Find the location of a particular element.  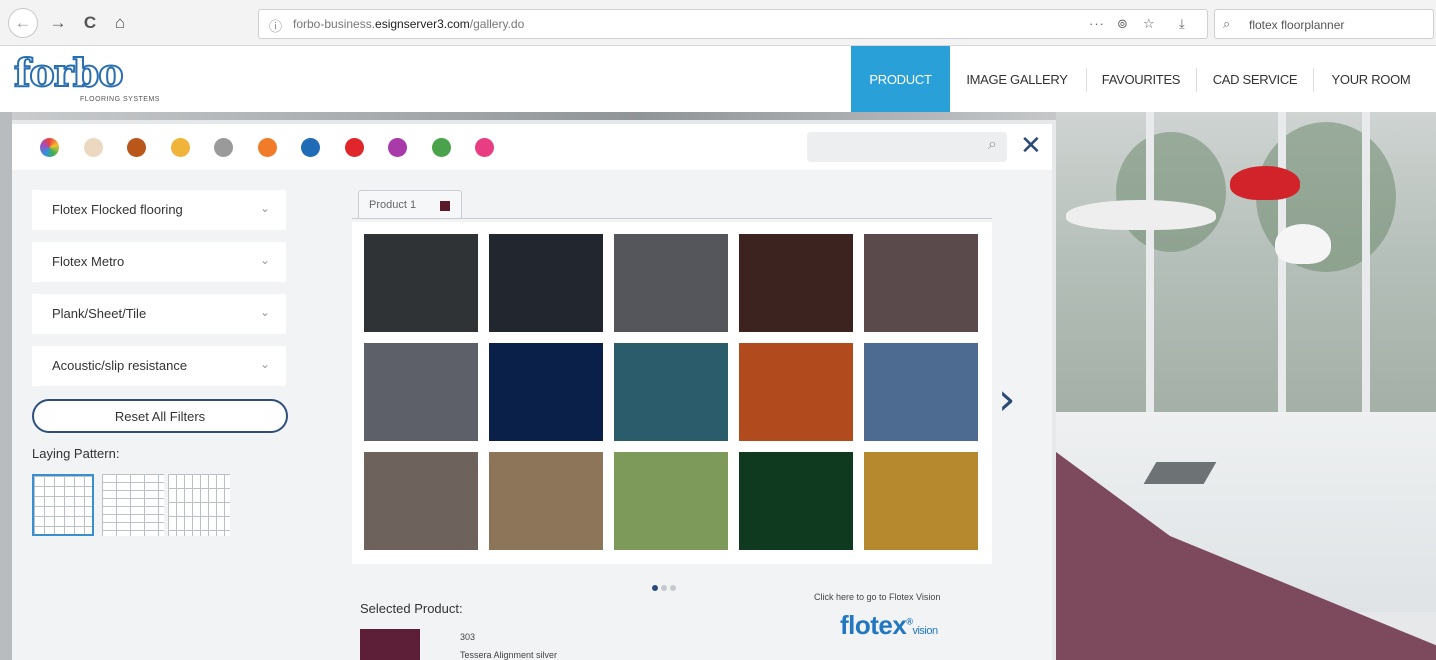

pagination-dots is located at coordinates (665, 587).